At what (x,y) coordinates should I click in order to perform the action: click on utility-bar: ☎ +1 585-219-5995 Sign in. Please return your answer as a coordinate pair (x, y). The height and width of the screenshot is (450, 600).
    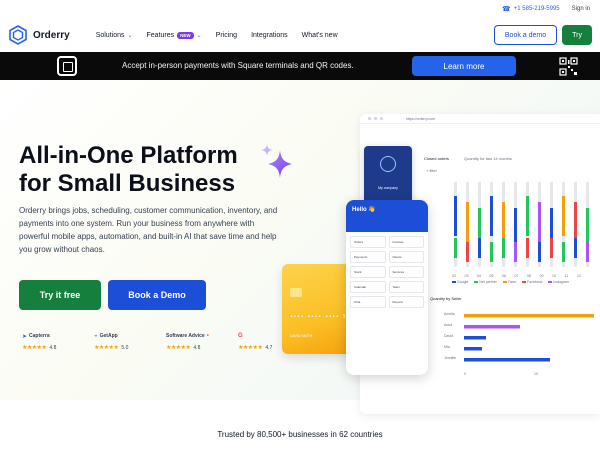
    Looking at the image, I should click on (300, 9).